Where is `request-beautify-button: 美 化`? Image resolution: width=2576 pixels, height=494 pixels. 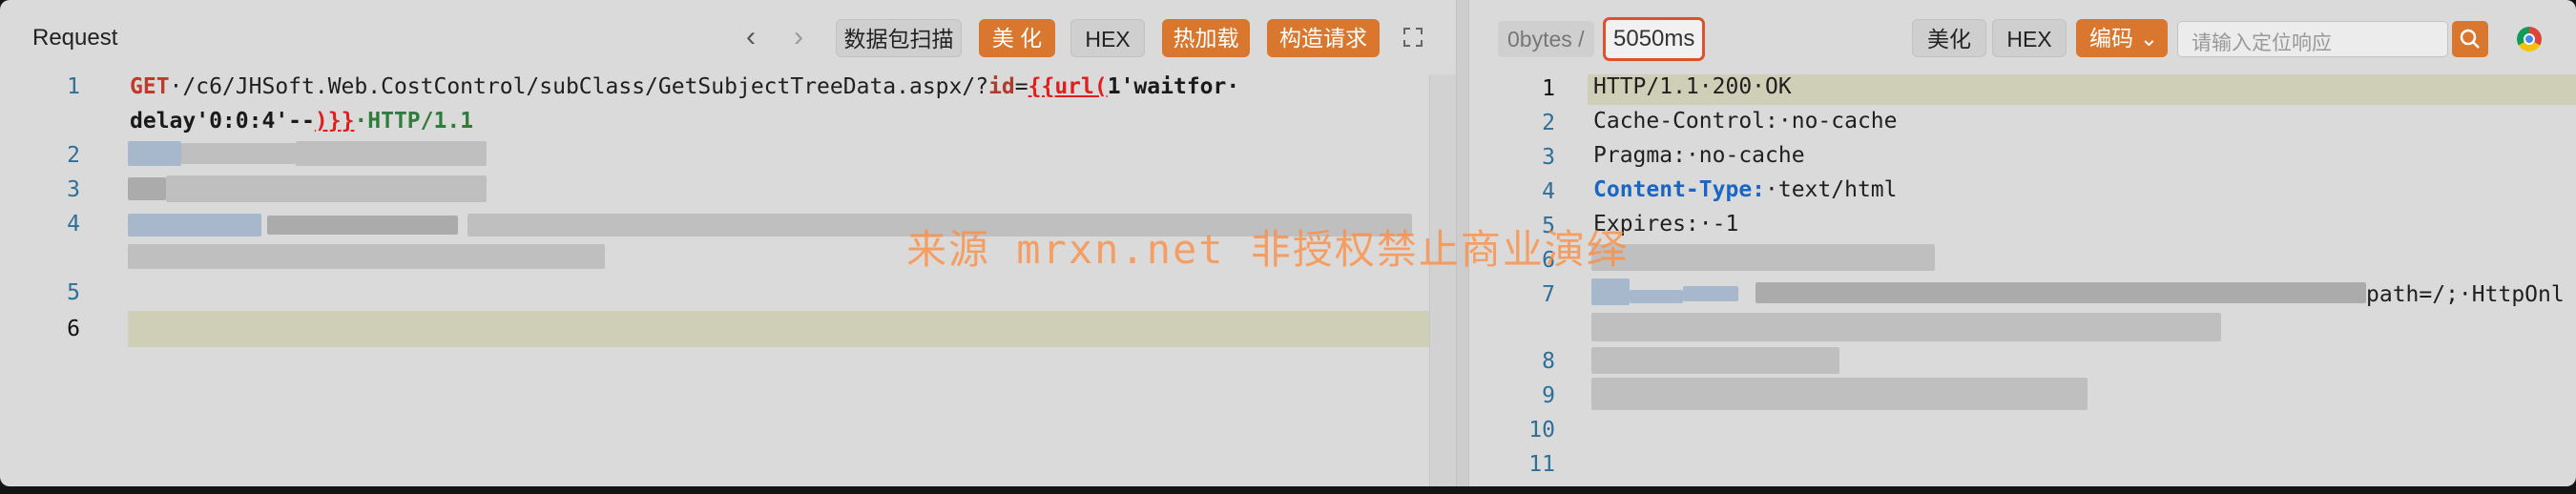 request-beautify-button: 美 化 is located at coordinates (1017, 38).